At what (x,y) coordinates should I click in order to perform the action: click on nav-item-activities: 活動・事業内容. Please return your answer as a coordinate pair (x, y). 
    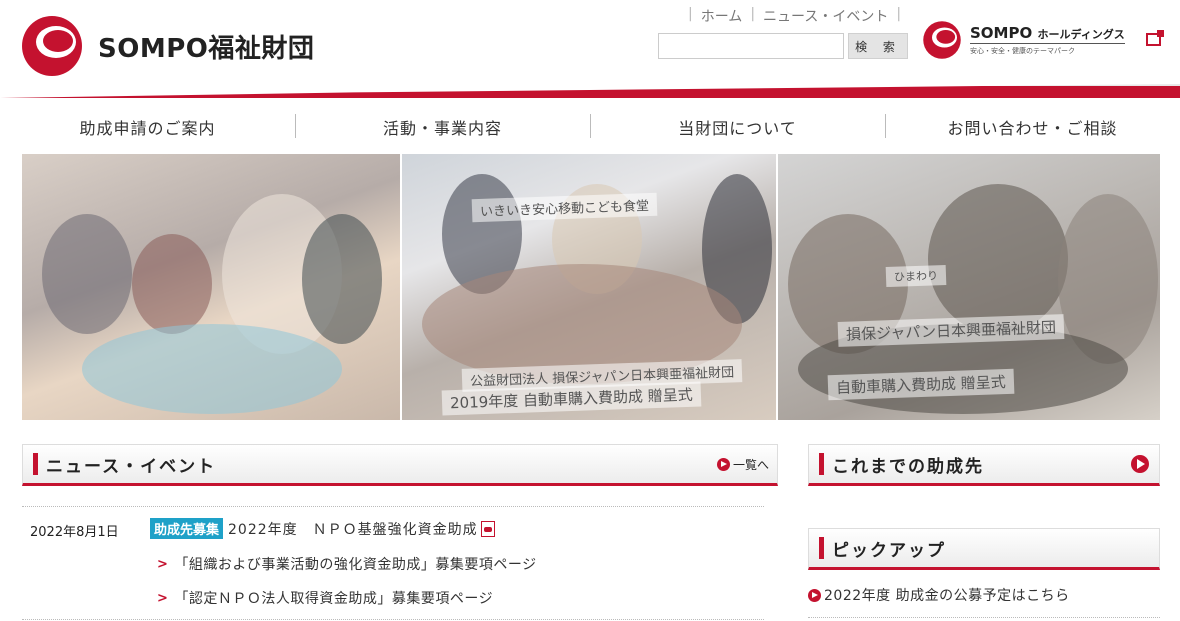
    Looking at the image, I should click on (442, 127).